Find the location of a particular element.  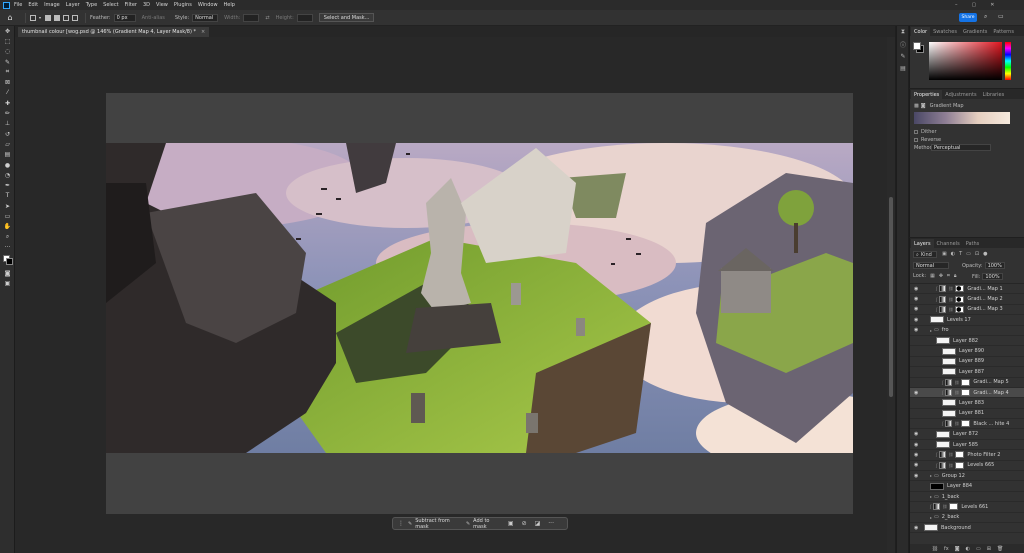

lock-all-icon: 🔒︎ is located at coordinates (955, 276).